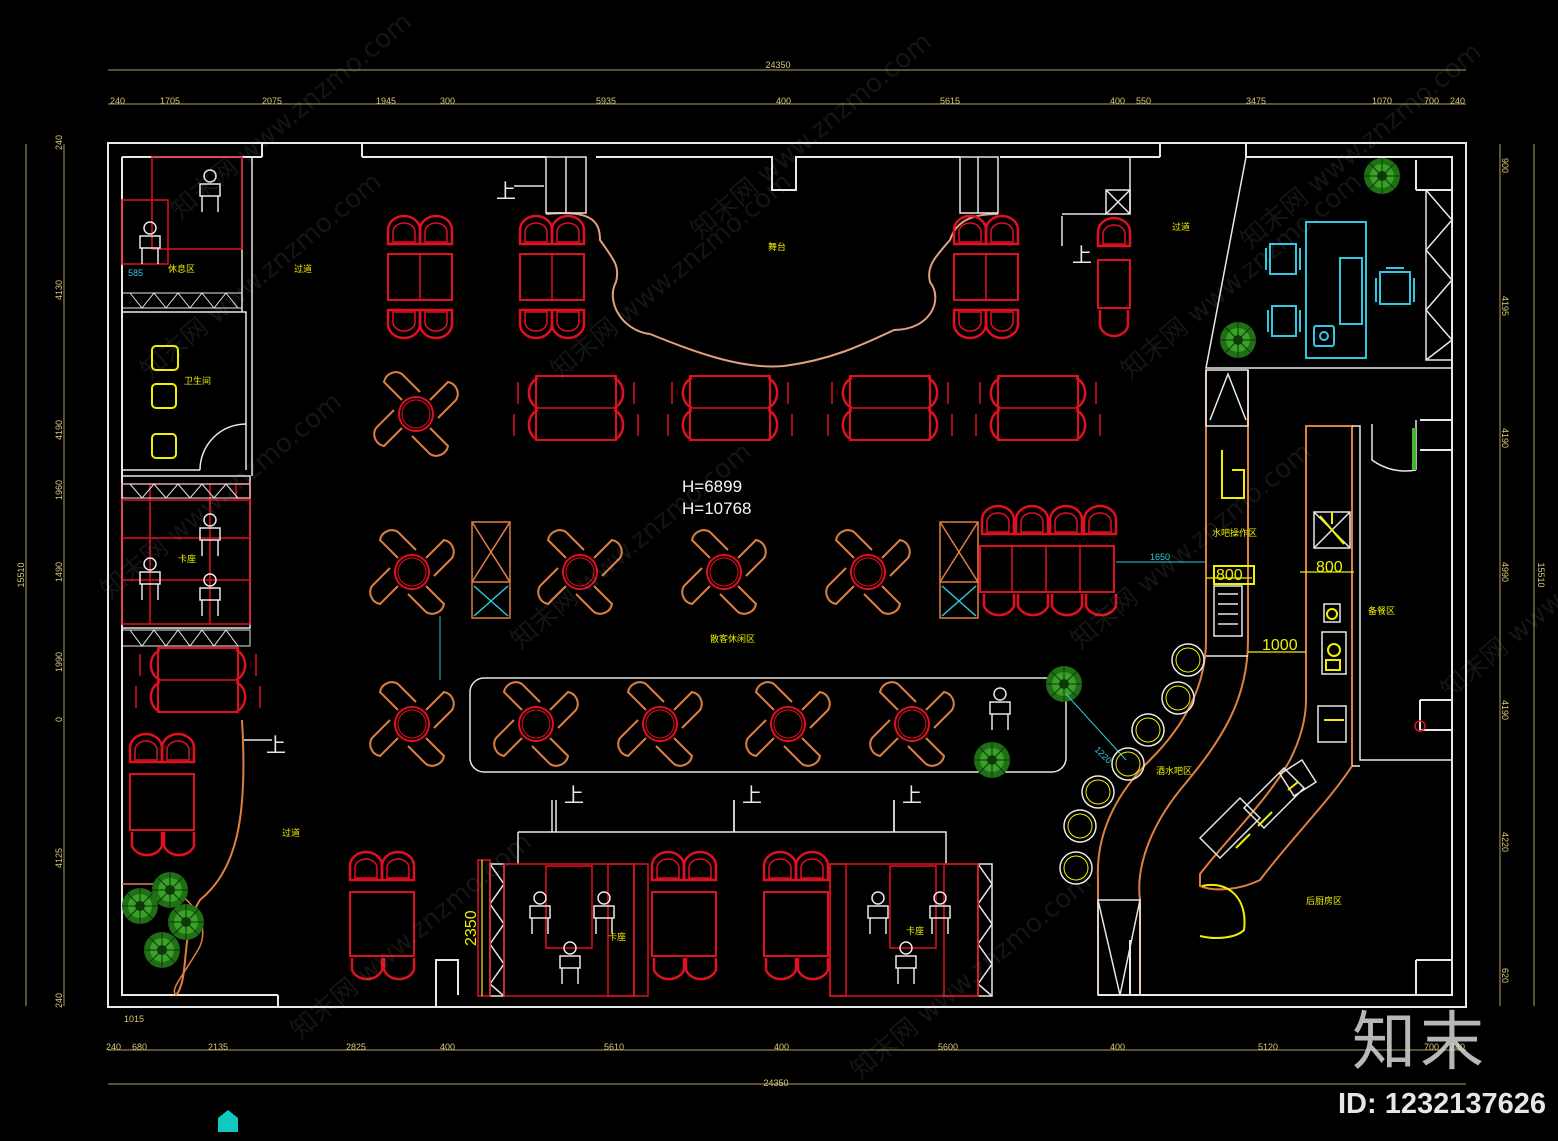 The height and width of the screenshot is (1141, 1558). I want to click on dim-bottom-7: 5600, so click(948, 1047).